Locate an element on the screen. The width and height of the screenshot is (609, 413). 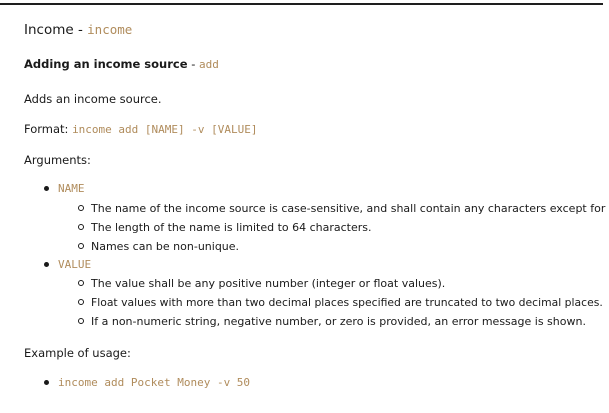
format-line: Format: income add [NAME] -v [VALUE] is located at coordinates (141, 129).